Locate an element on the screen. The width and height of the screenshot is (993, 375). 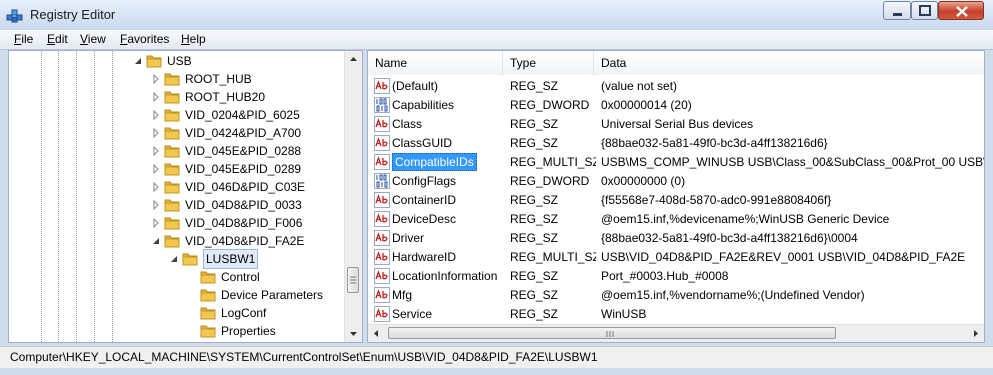
menu-help: Help is located at coordinates (193, 39).